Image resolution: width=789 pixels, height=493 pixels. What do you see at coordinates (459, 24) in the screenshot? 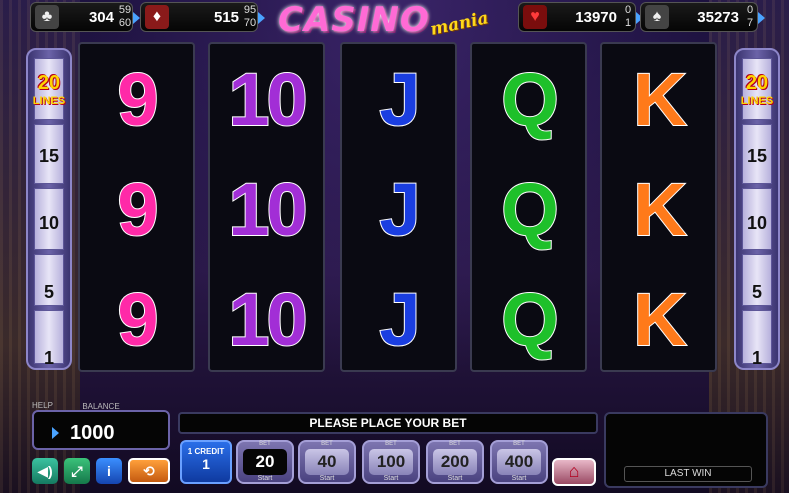
I see `logo-sub: mania` at bounding box center [459, 24].